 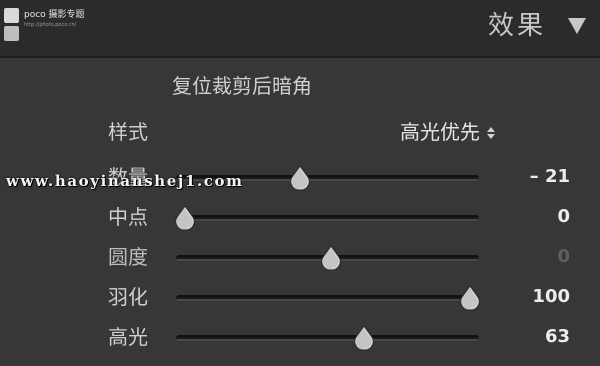 I want to click on slider-row-roundness: 圆度 0, so click(x=300, y=257).